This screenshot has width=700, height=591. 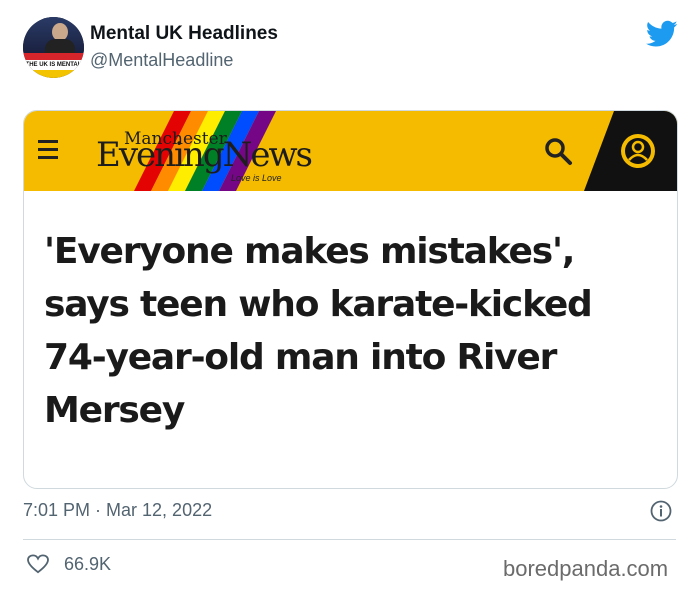 What do you see at coordinates (349, 539) in the screenshot?
I see `divider` at bounding box center [349, 539].